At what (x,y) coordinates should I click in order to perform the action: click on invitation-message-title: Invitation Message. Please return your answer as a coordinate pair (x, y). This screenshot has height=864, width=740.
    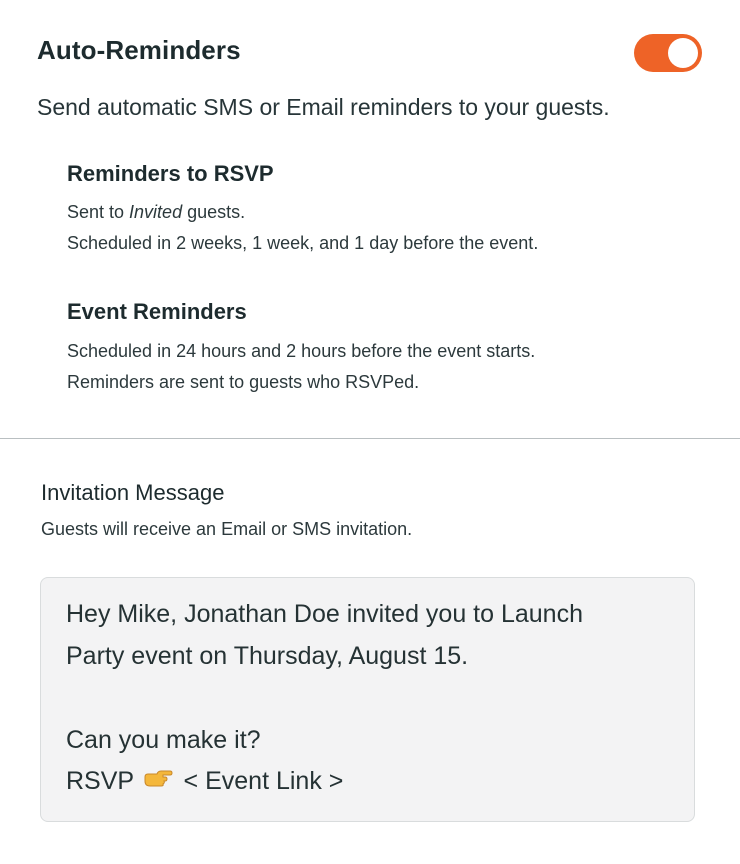
    Looking at the image, I should click on (133, 492).